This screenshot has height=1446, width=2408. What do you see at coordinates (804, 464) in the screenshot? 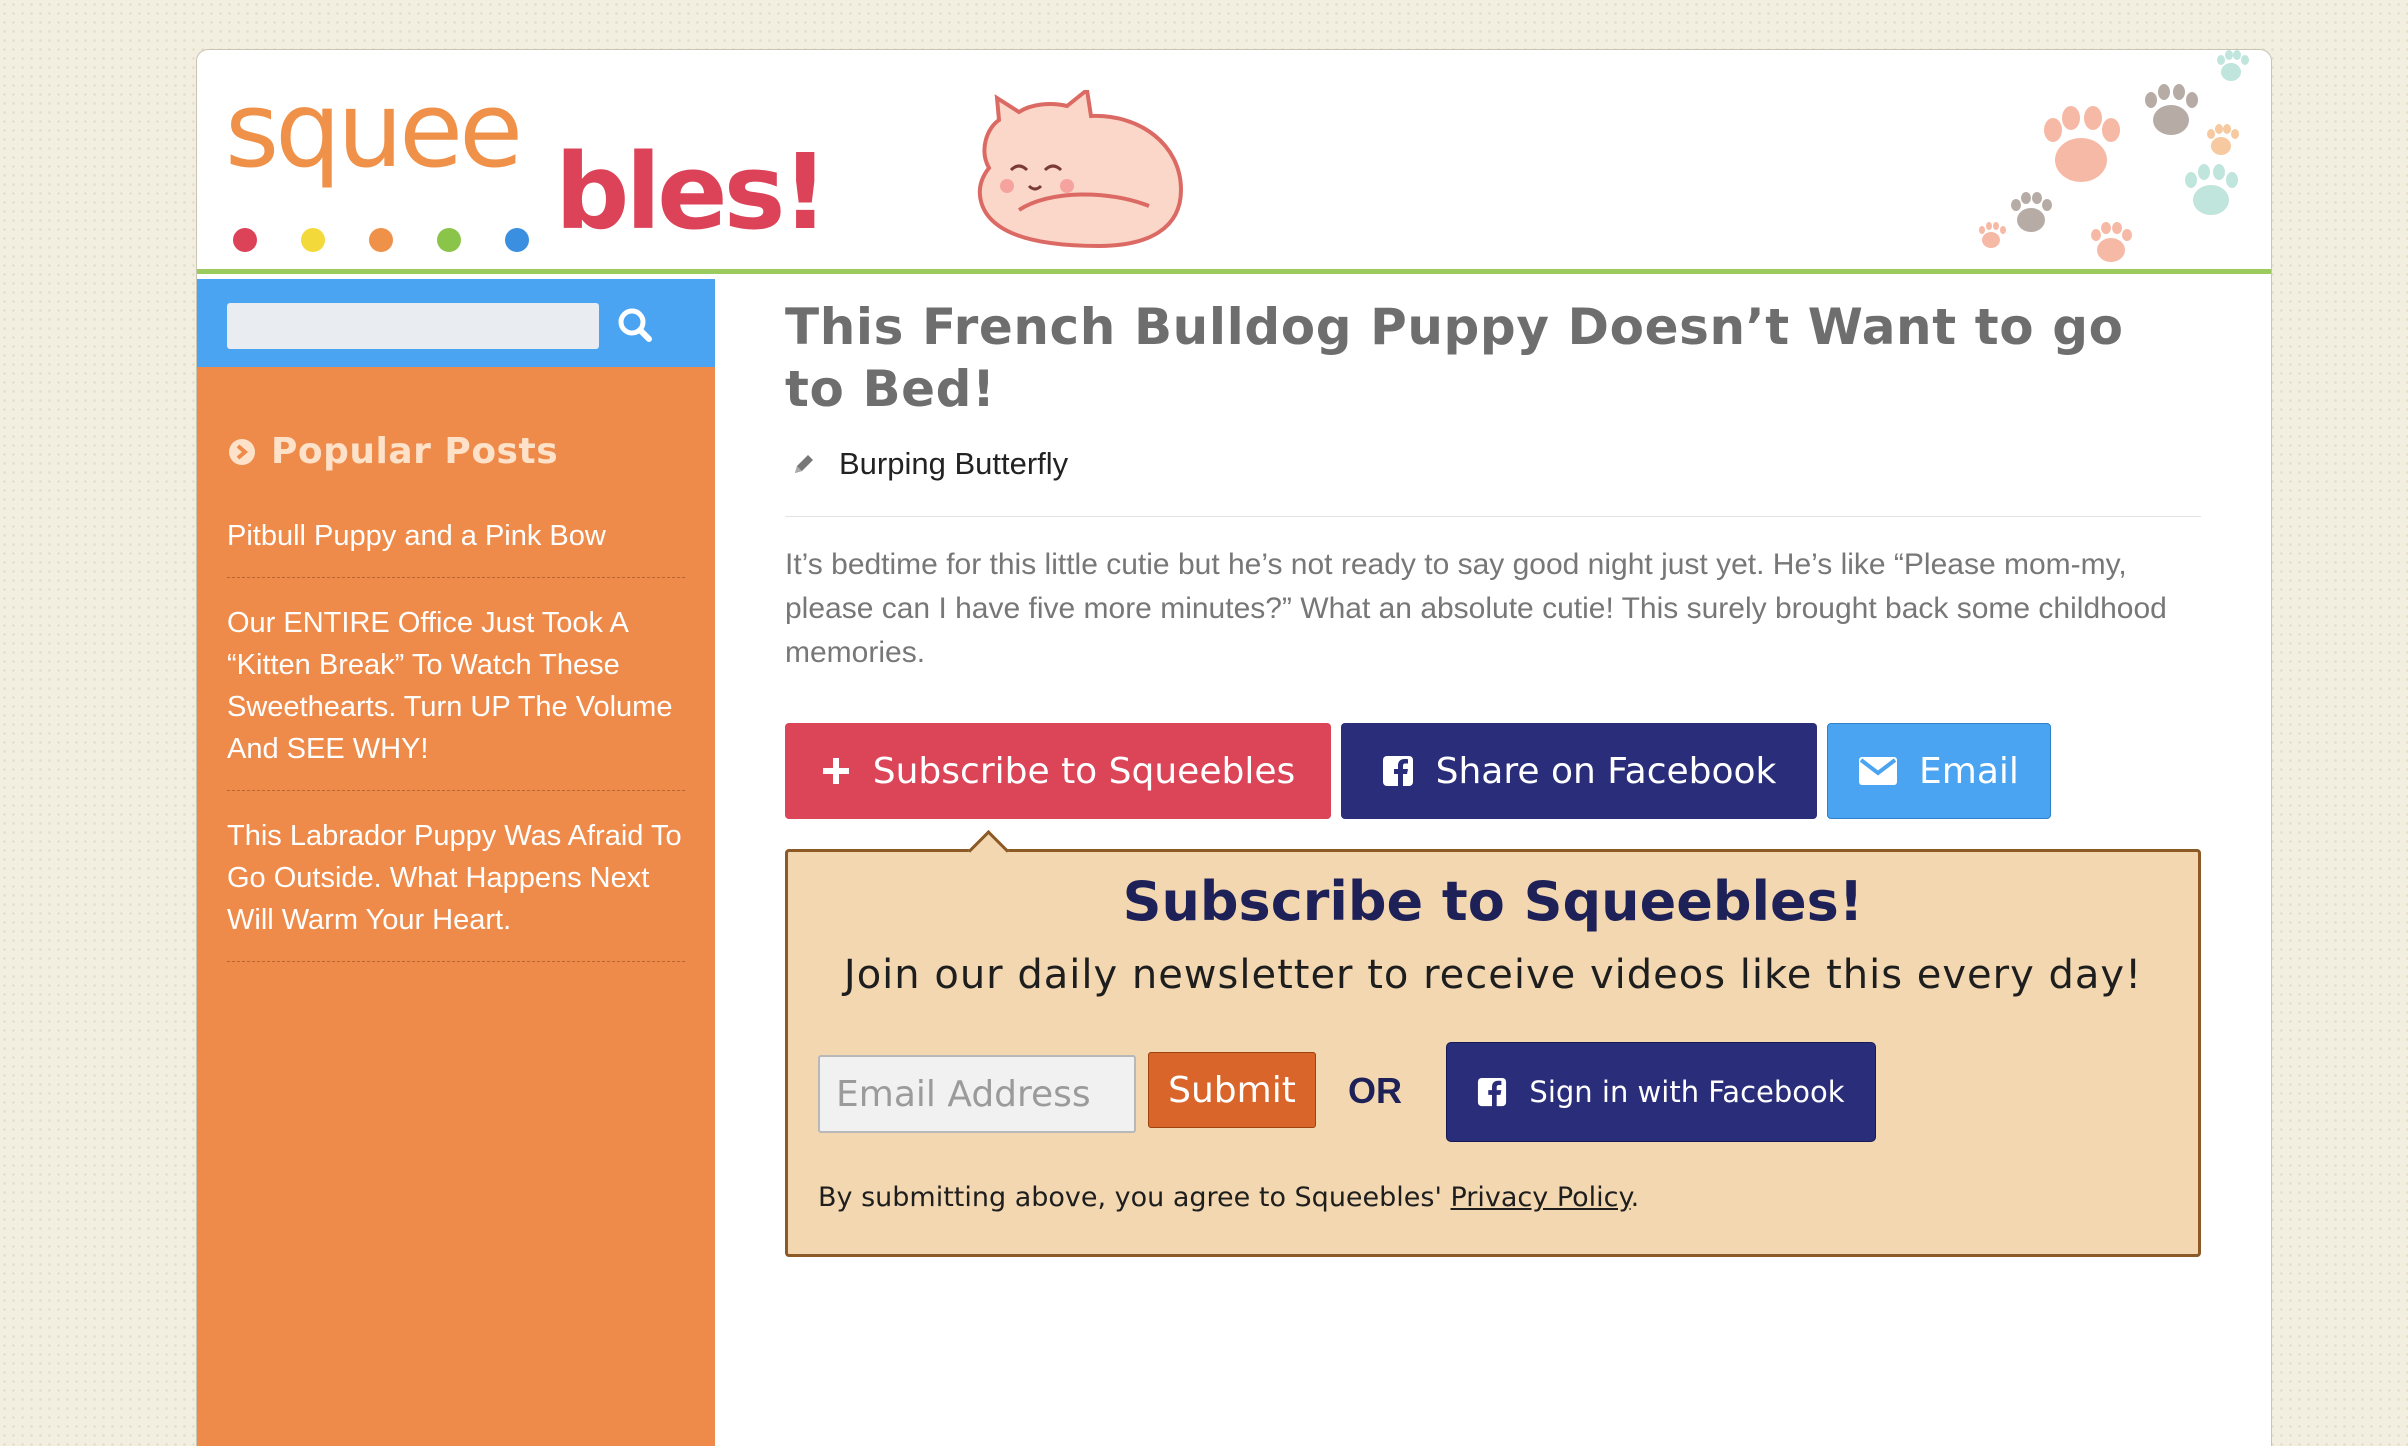
I see `pencil-icon` at bounding box center [804, 464].